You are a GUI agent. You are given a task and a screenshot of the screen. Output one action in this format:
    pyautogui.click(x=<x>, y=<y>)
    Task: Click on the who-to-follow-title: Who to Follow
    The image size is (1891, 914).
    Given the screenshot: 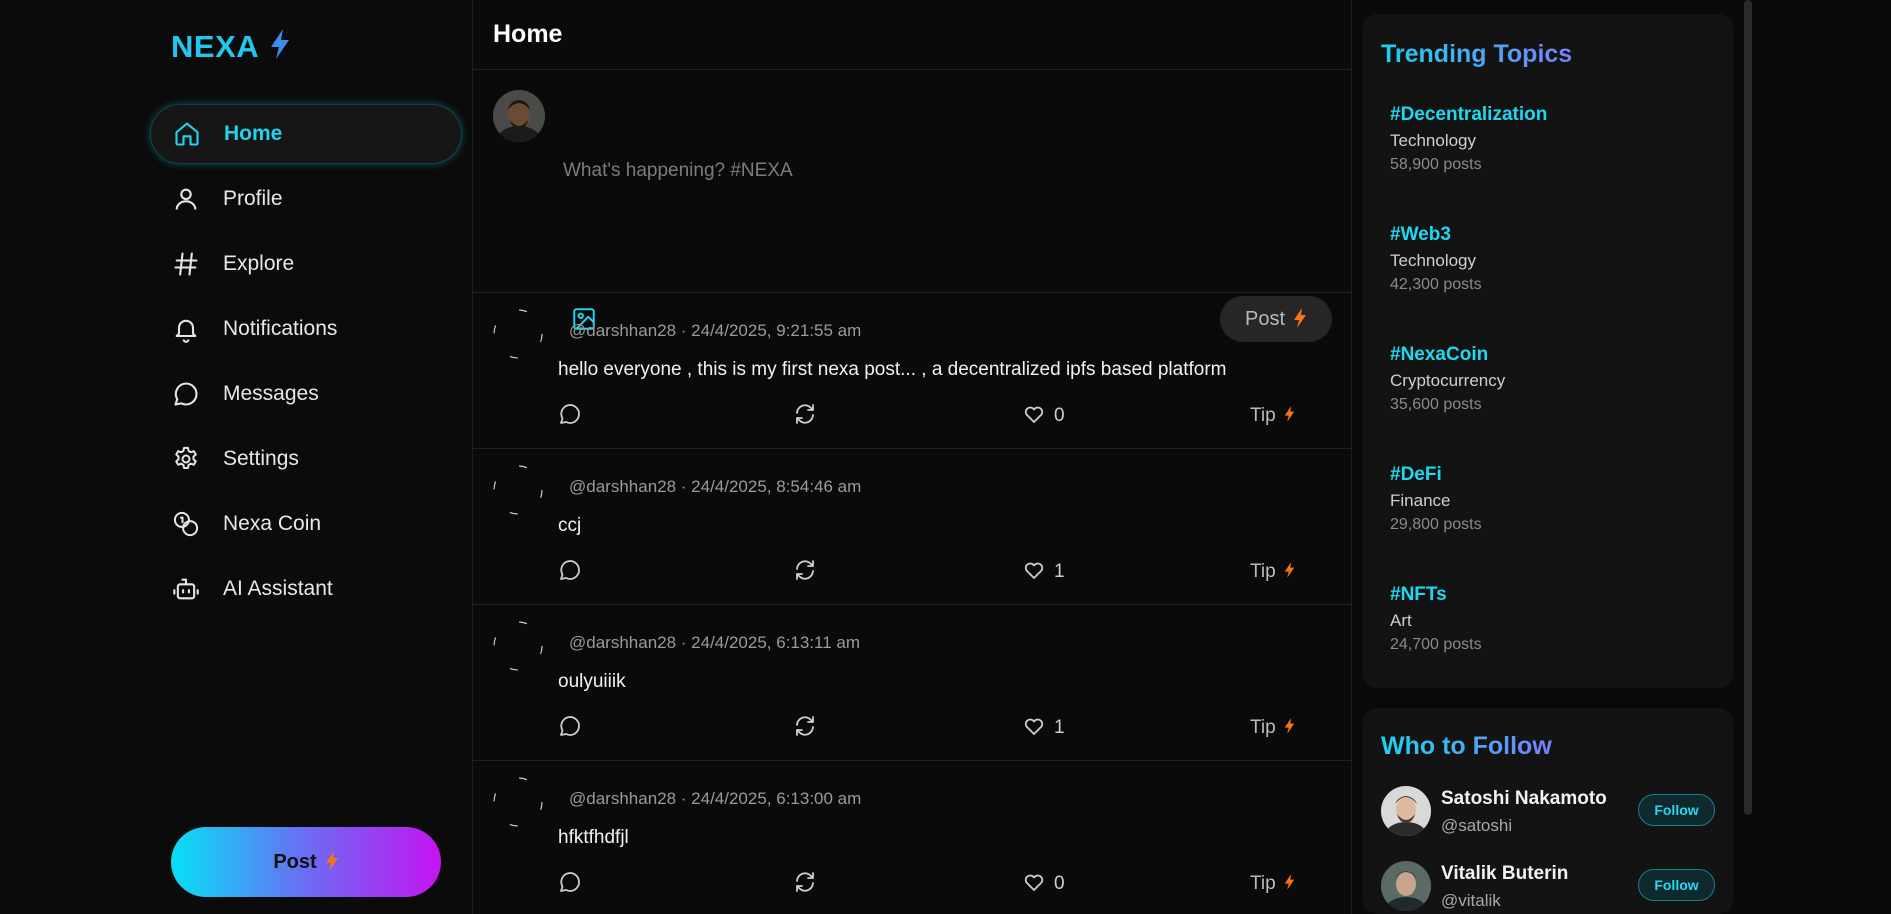 What is the action you would take?
    pyautogui.click(x=1466, y=746)
    